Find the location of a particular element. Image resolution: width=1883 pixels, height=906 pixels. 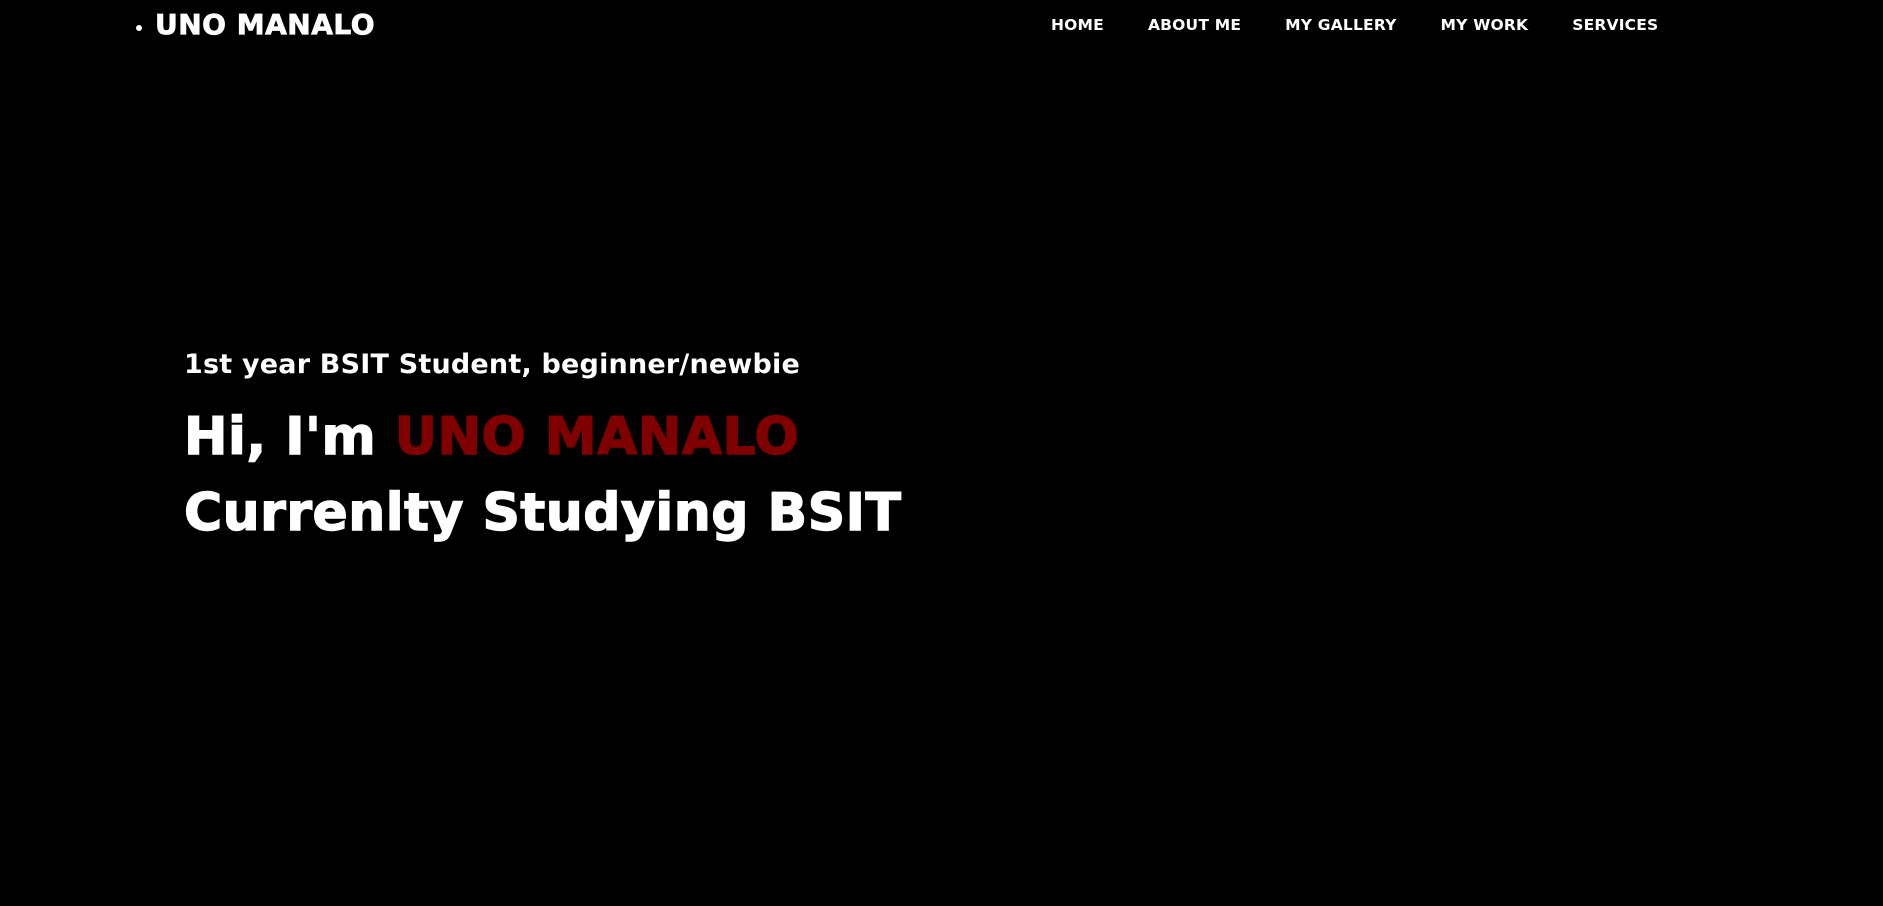

nav-item-about-me: ABOUT ME is located at coordinates (1216, 25).